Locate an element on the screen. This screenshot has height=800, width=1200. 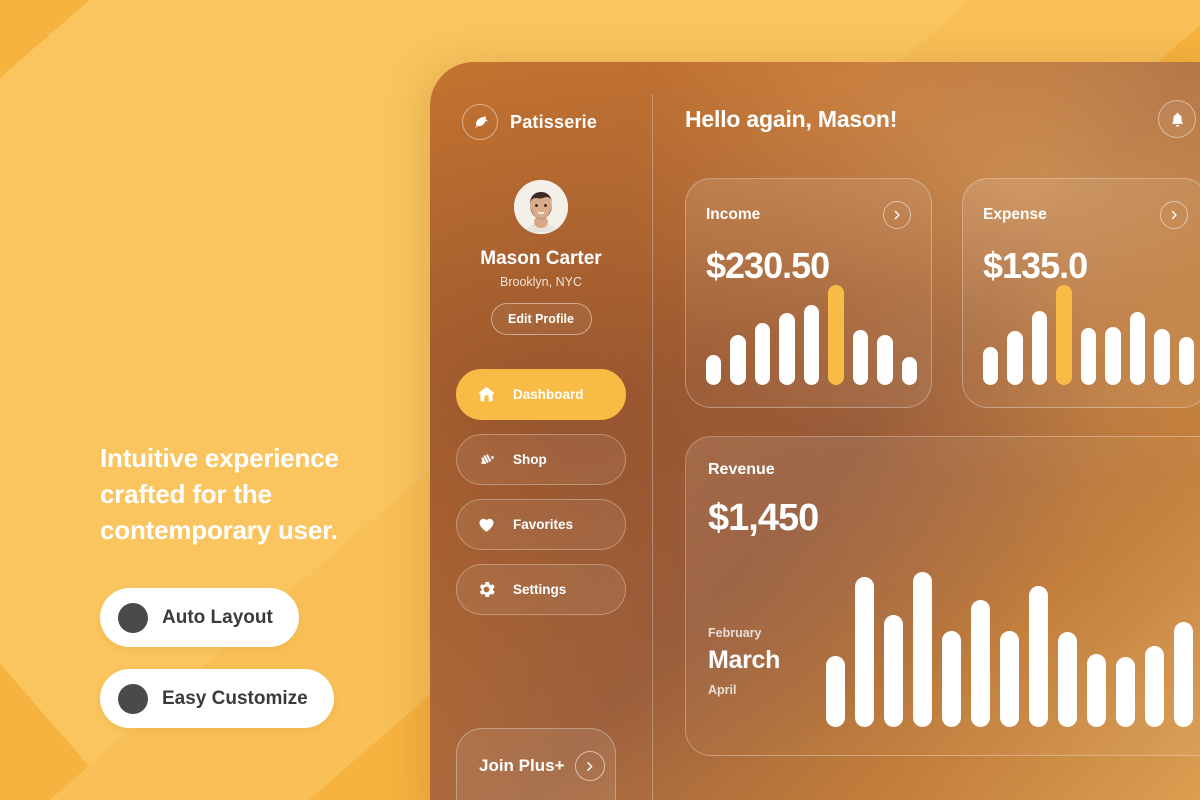
sidebar-item-label: Shop is located at coordinates (530, 459).